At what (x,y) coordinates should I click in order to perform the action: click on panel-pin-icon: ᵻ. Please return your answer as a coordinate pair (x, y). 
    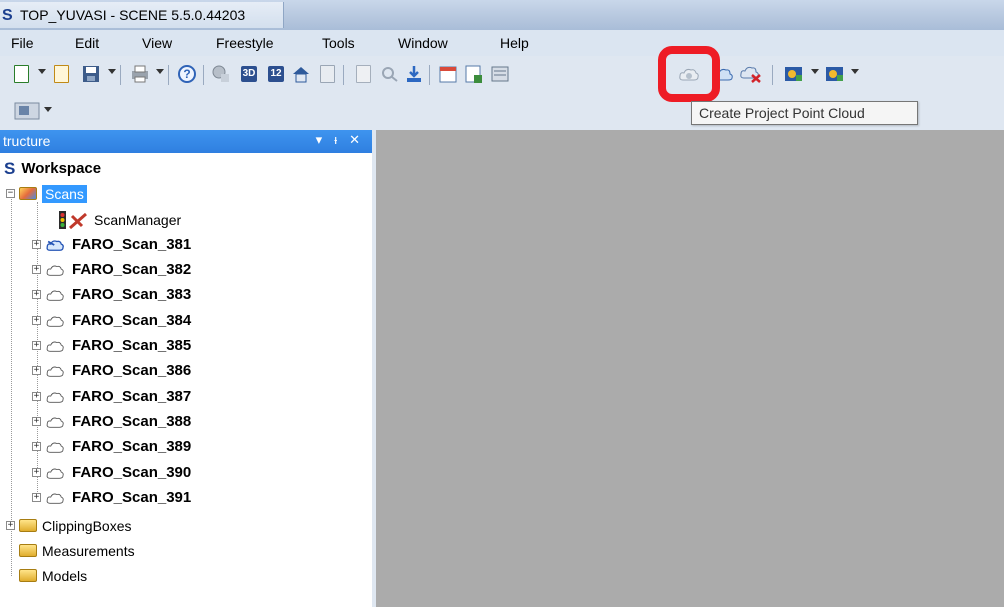
    Looking at the image, I should click on (335, 140).